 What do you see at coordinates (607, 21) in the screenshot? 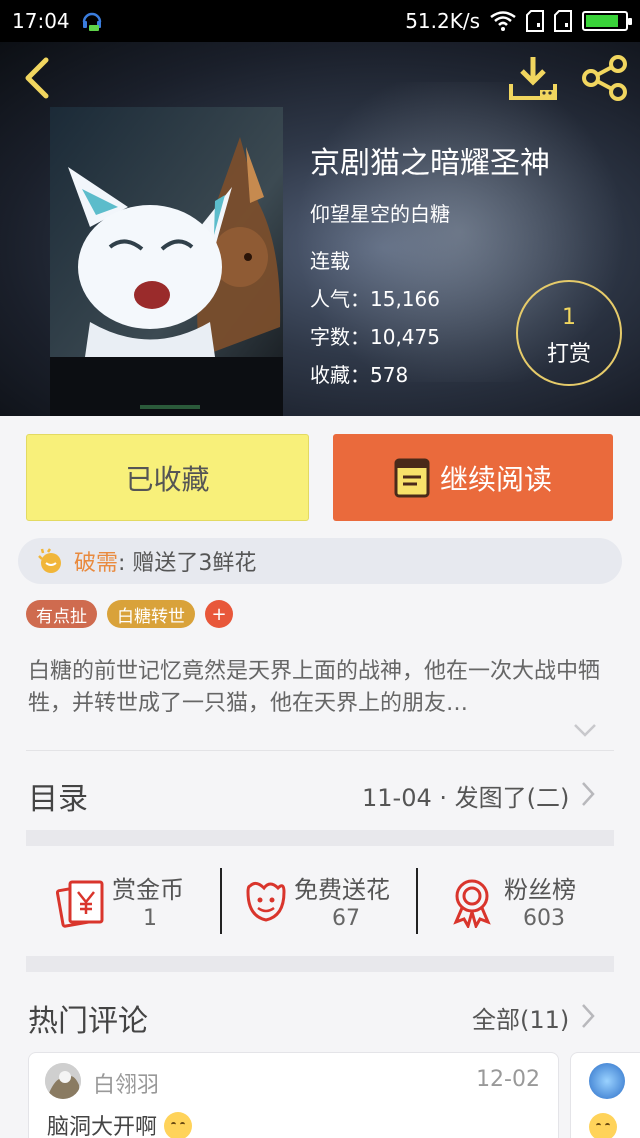
I see `battery-icon` at bounding box center [607, 21].